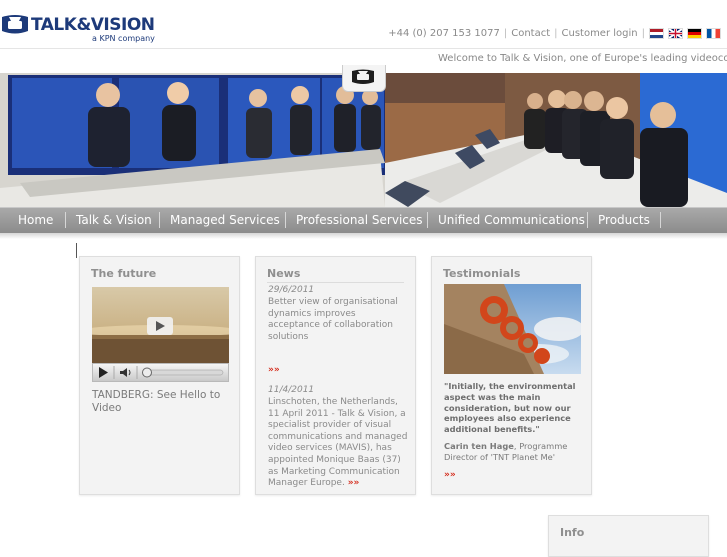 This screenshot has height=557, width=727. What do you see at coordinates (363, 76) in the screenshot?
I see `talk-vision-emblem-icon` at bounding box center [363, 76].